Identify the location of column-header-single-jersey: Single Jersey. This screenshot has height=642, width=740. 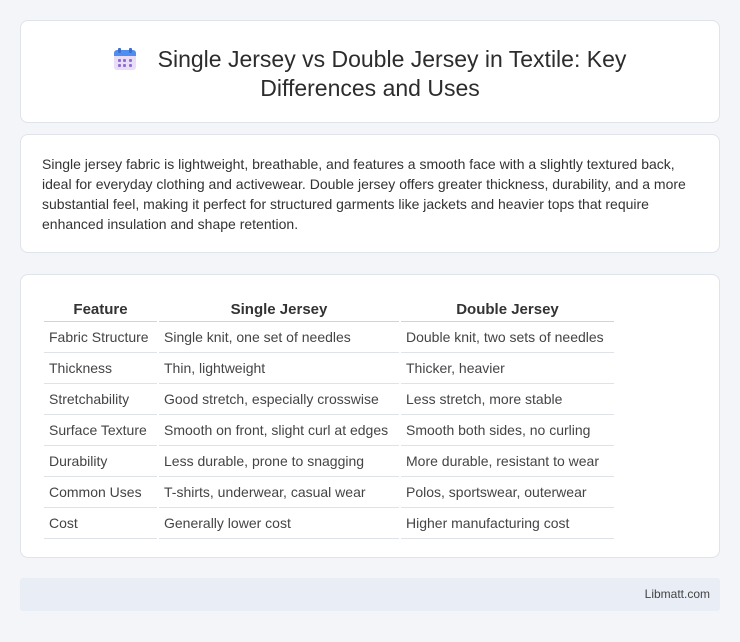
(279, 307).